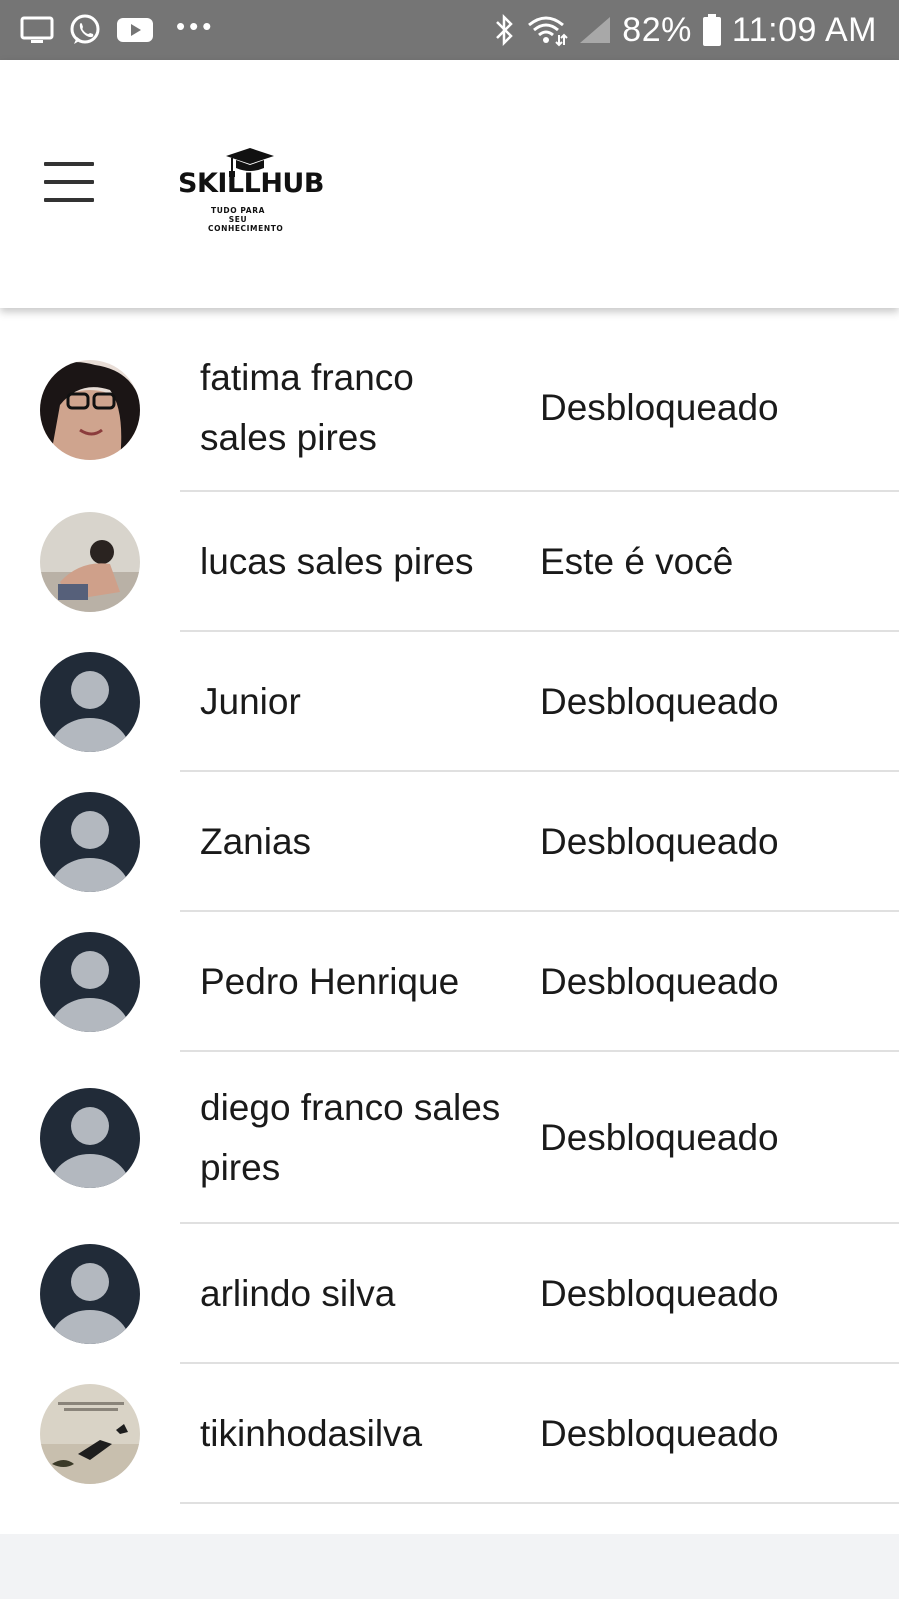  Describe the element at coordinates (637, 561) in the screenshot. I see `member-status: Este é você` at that location.